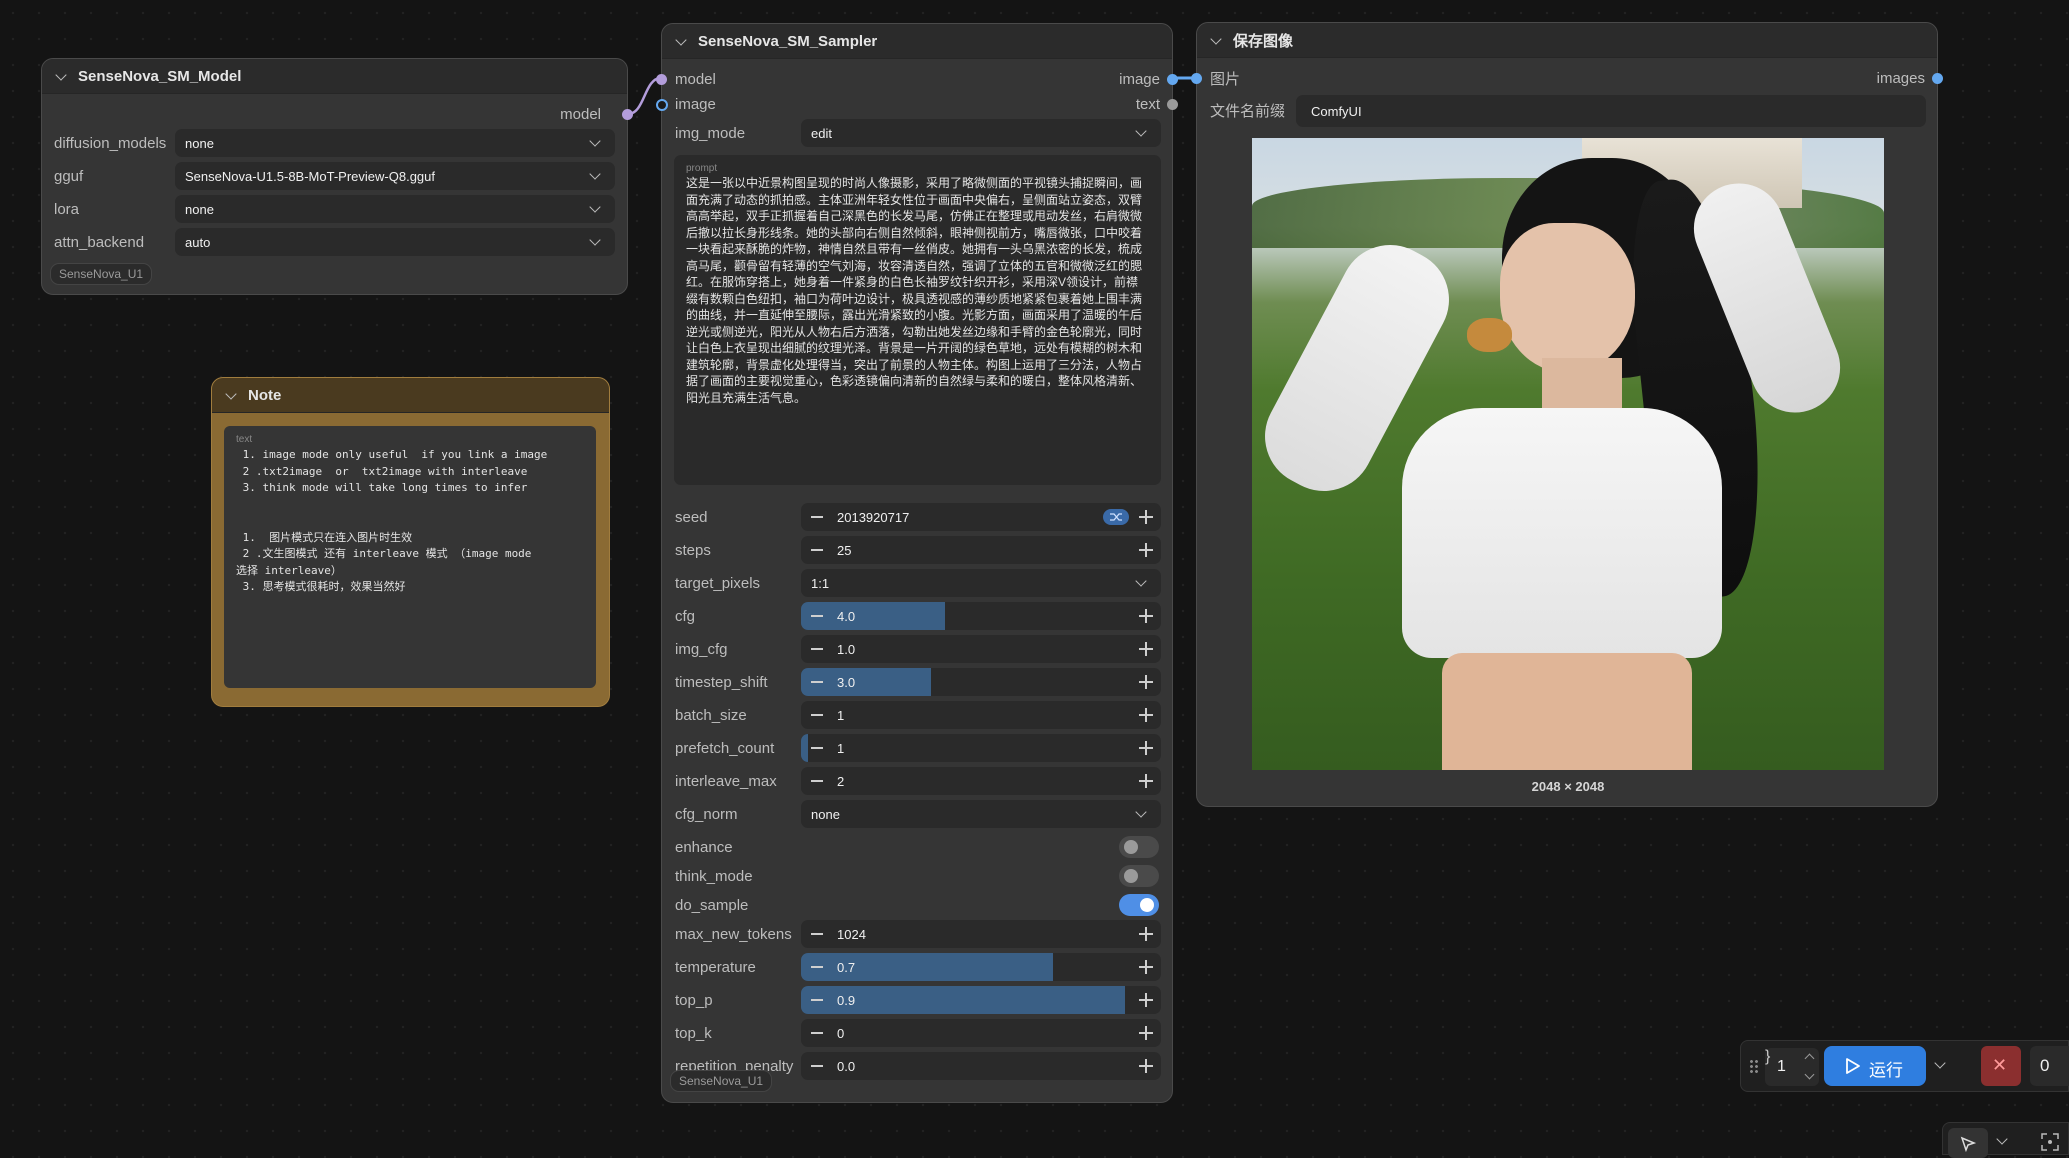  Describe the element at coordinates (1754, 1067) in the screenshot. I see `drag-handle-icon` at that location.